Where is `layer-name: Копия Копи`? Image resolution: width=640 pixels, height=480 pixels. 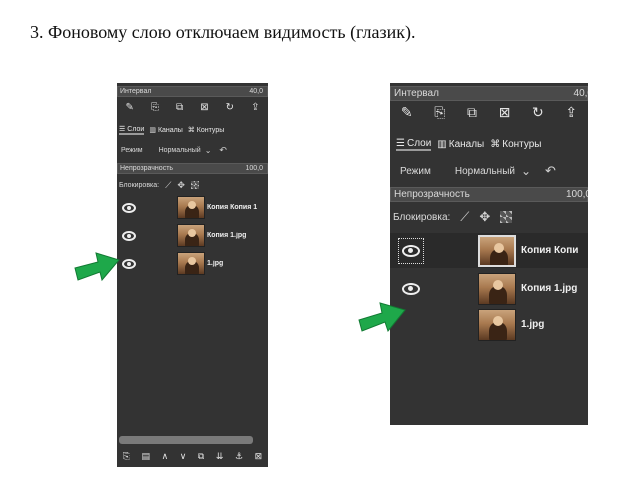
layer-name: Копия Копи is located at coordinates (550, 250).